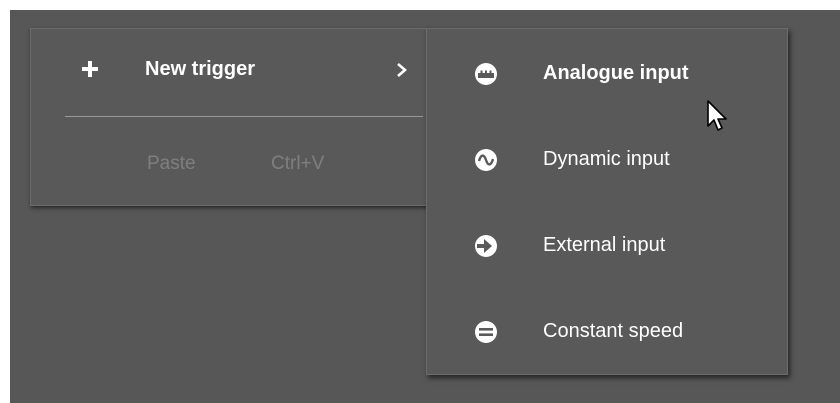 The image size is (840, 403). I want to click on constant-speed-icon, so click(486, 332).